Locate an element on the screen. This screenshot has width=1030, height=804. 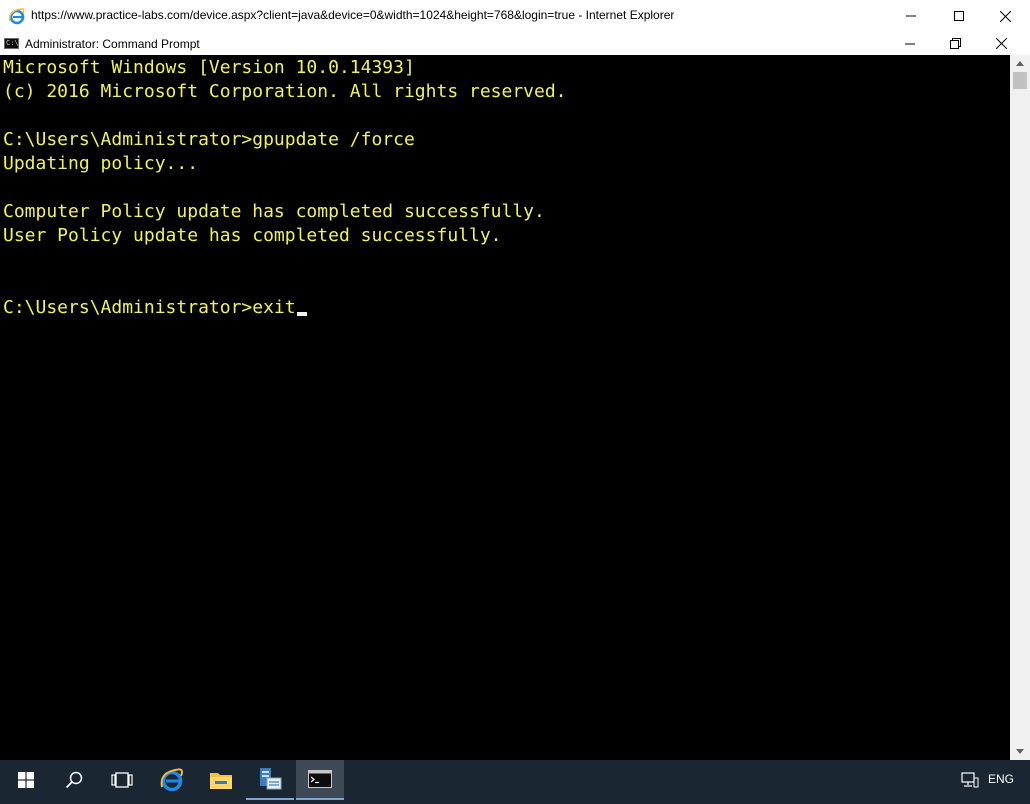
cmd-restore-button is located at coordinates (955, 43).